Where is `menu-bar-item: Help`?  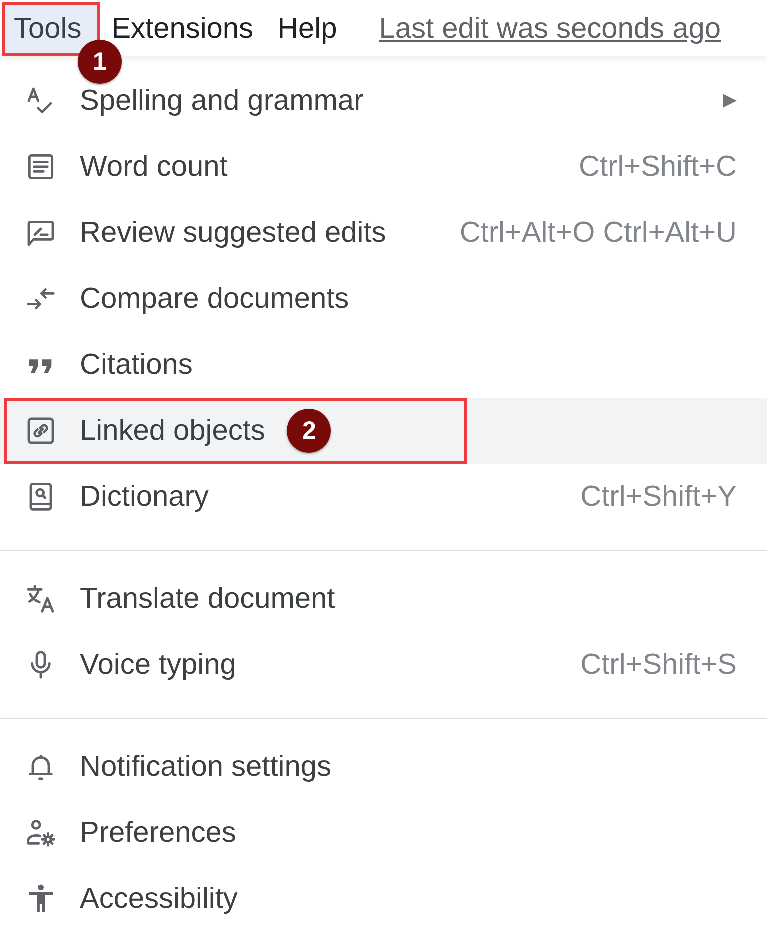 menu-bar-item: Help is located at coordinates (308, 29).